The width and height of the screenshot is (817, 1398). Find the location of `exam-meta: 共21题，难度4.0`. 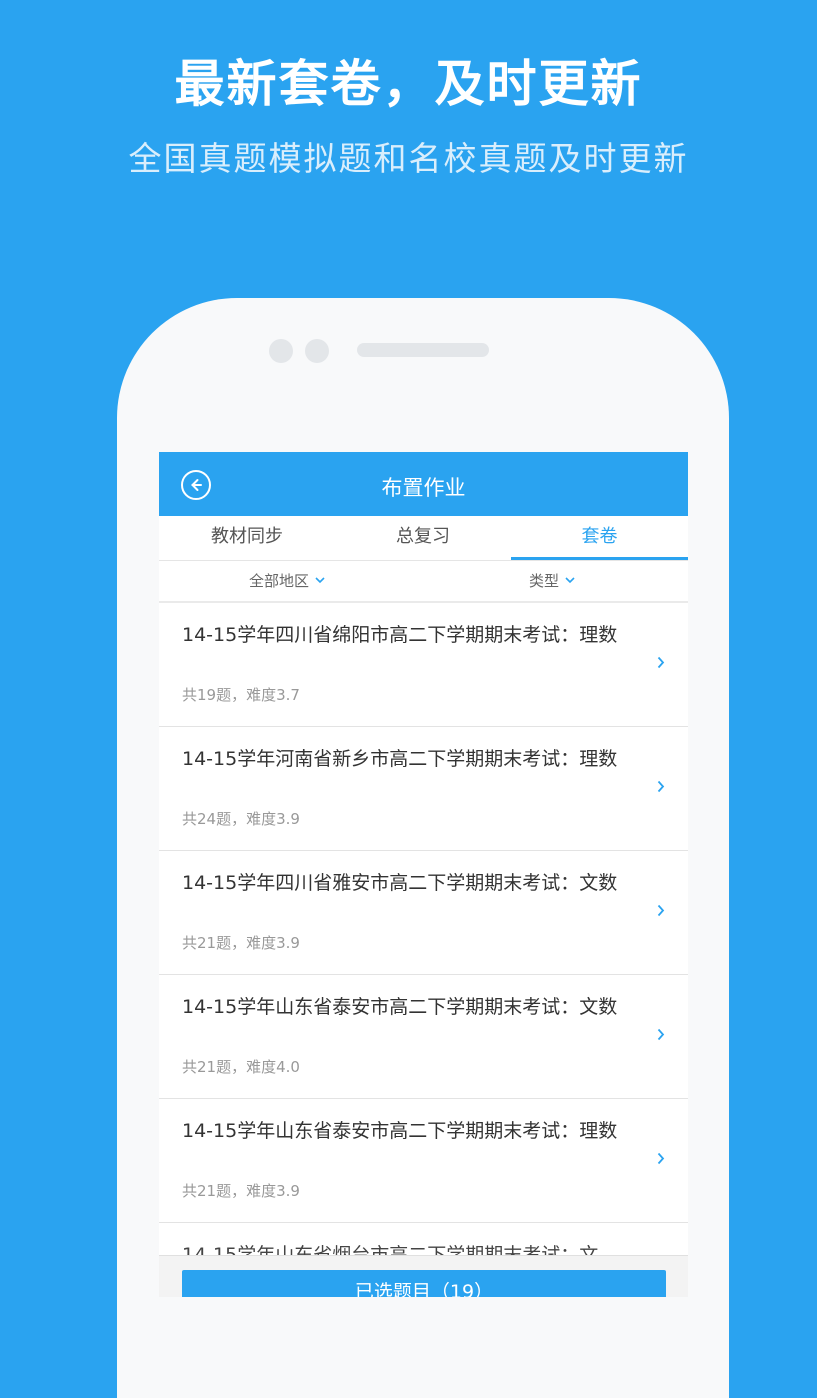

exam-meta: 共21题，难度4.0 is located at coordinates (241, 1067).